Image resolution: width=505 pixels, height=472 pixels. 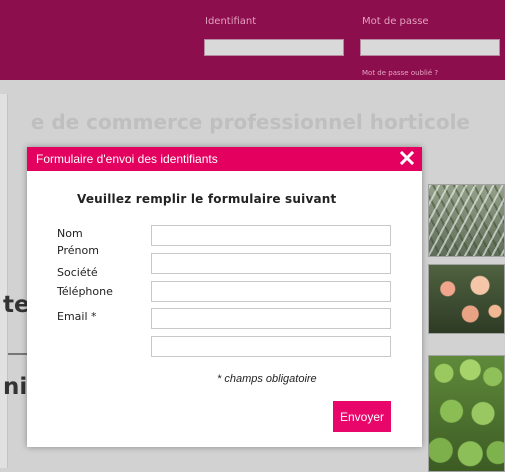 What do you see at coordinates (274, 47) in the screenshot?
I see `identifiant-input` at bounding box center [274, 47].